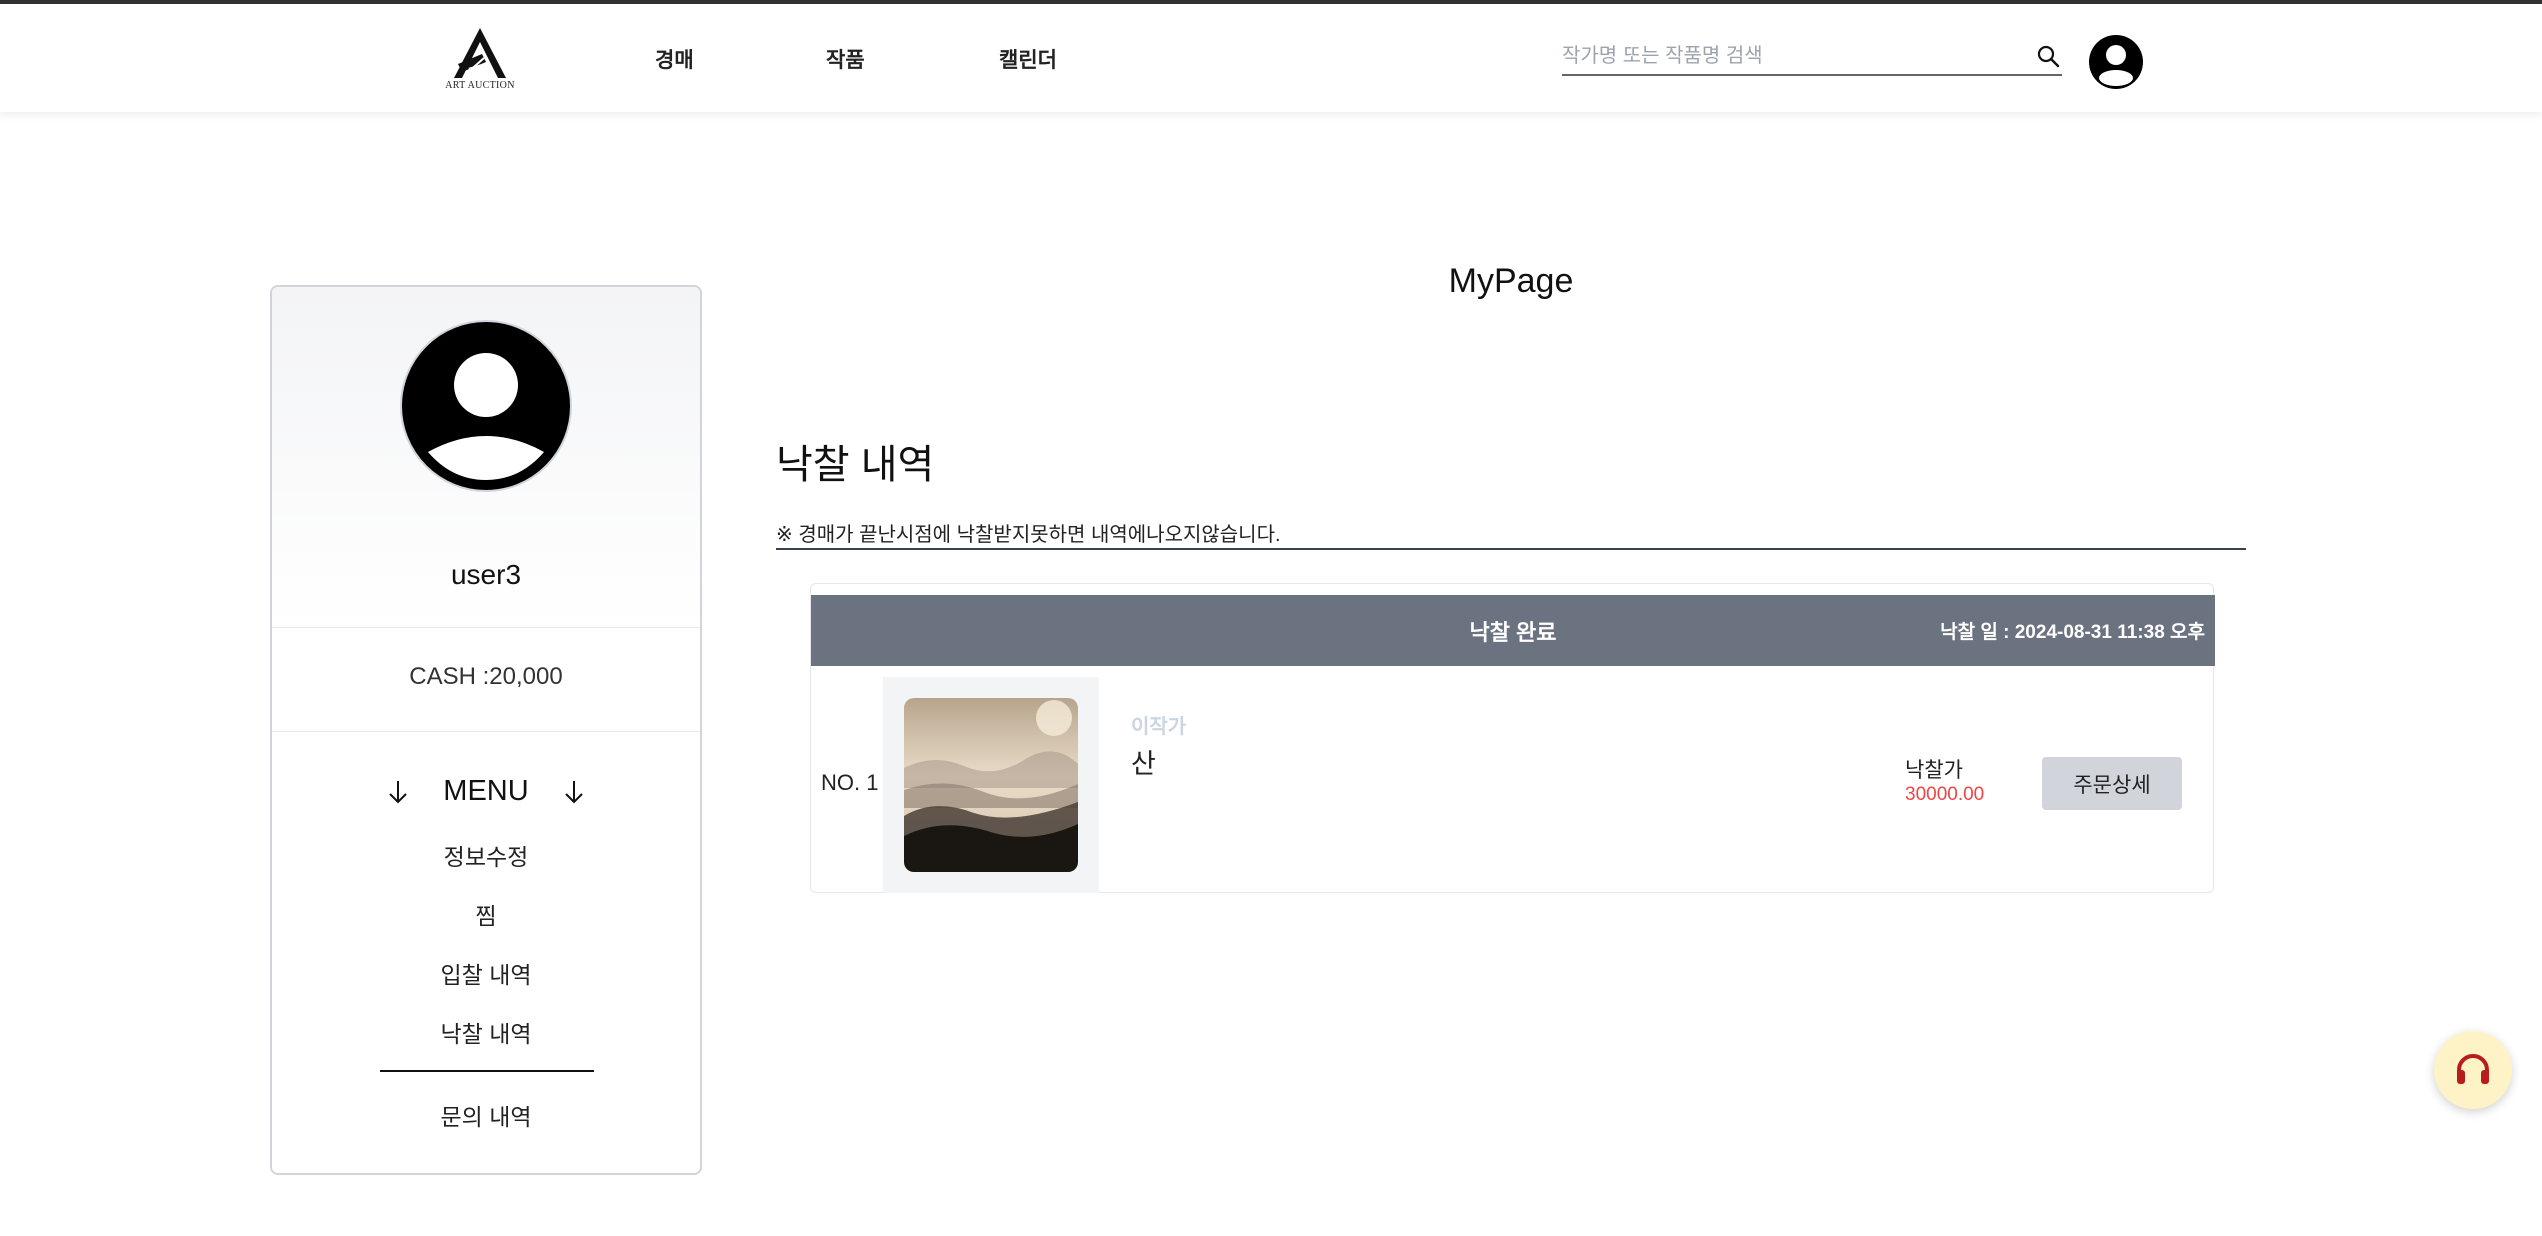 The width and height of the screenshot is (2542, 1236). What do you see at coordinates (480, 53) in the screenshot?
I see `logo-mark-icon` at bounding box center [480, 53].